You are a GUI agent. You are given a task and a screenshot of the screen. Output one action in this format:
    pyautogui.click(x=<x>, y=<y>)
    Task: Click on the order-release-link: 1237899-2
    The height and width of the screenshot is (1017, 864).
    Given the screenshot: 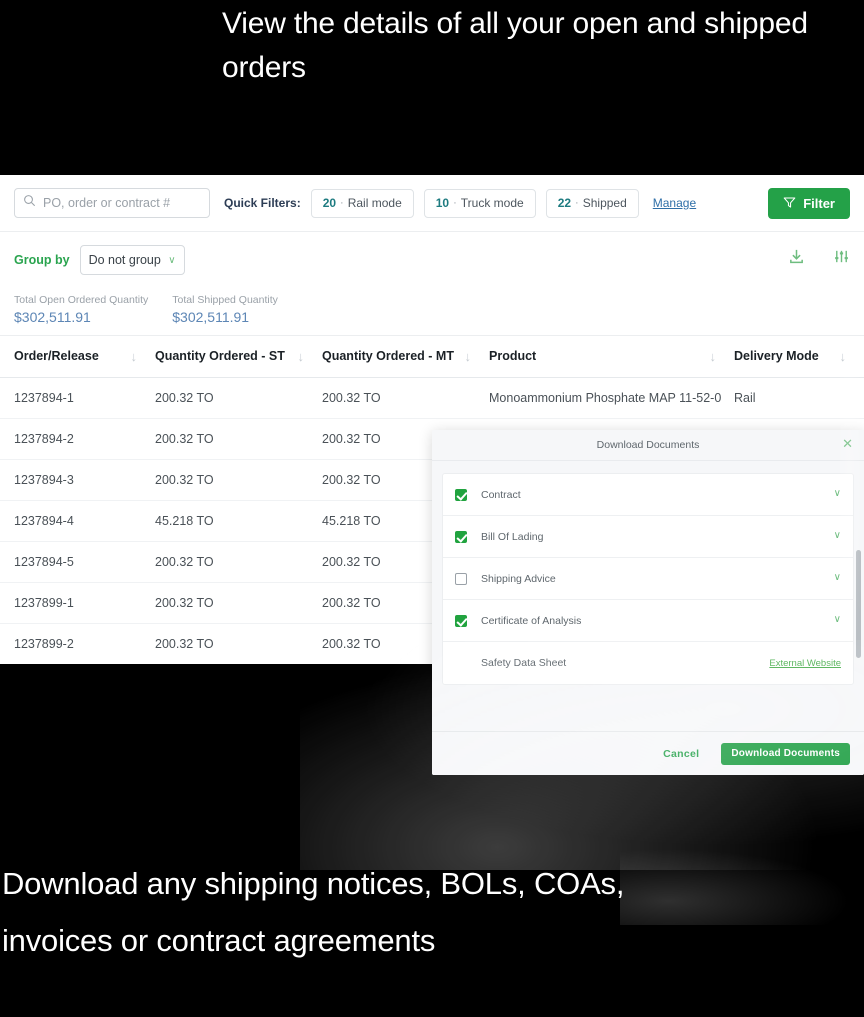 What is the action you would take?
    pyautogui.click(x=77, y=643)
    